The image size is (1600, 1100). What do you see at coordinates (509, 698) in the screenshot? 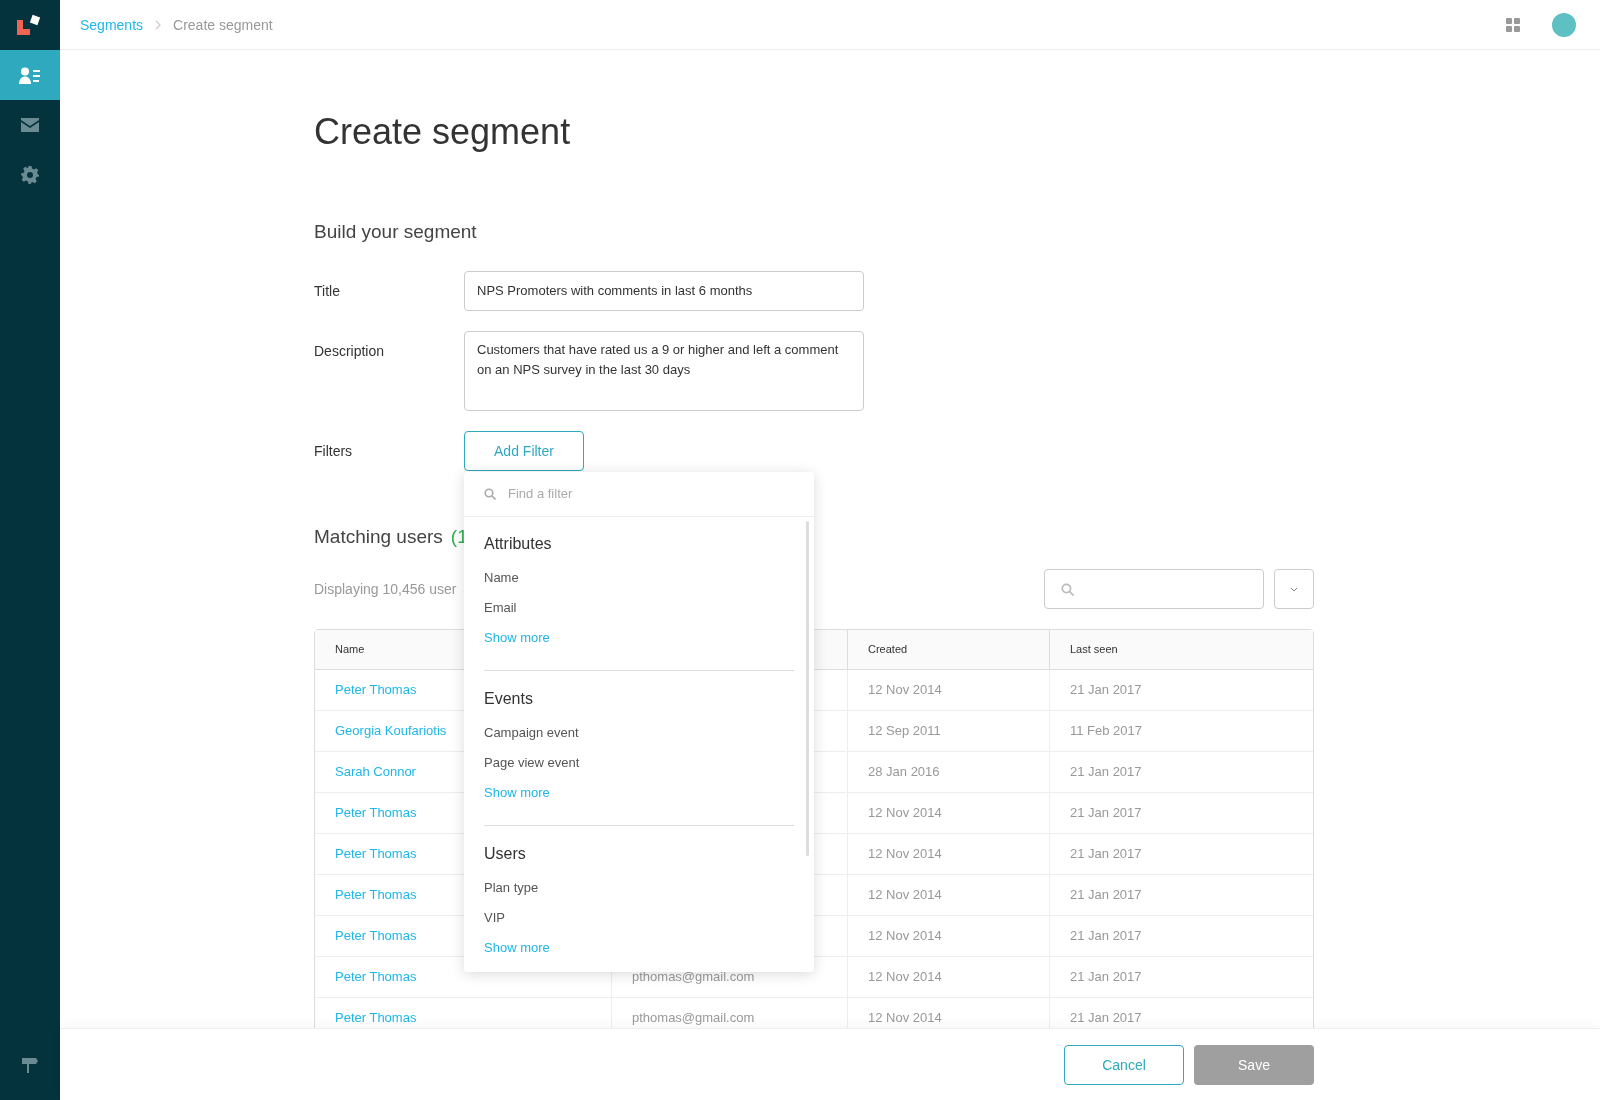
I see `filter-group-title: Events` at bounding box center [509, 698].